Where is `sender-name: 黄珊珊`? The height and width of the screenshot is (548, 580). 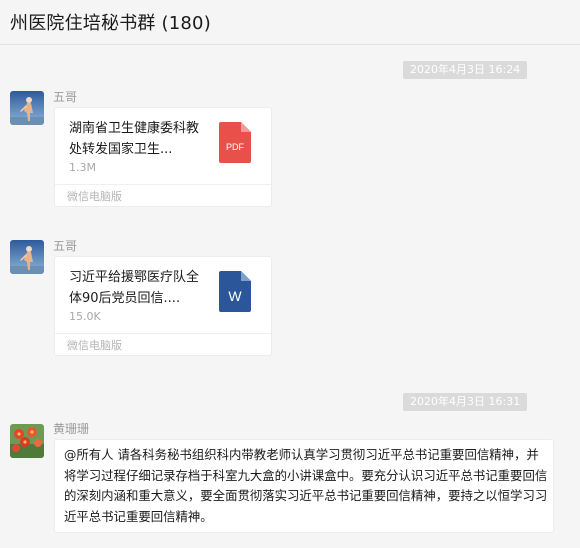 sender-name: 黄珊珊 is located at coordinates (71, 429).